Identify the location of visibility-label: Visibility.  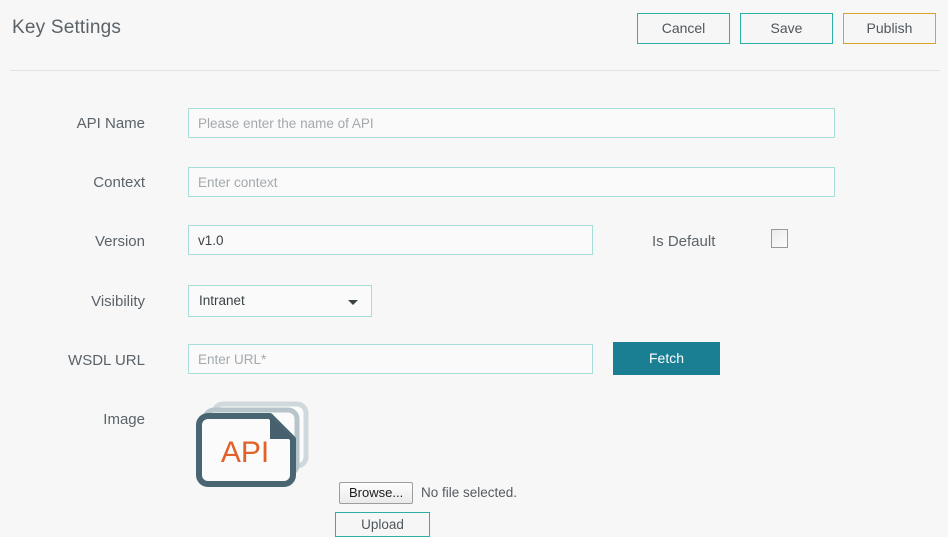
(118, 301).